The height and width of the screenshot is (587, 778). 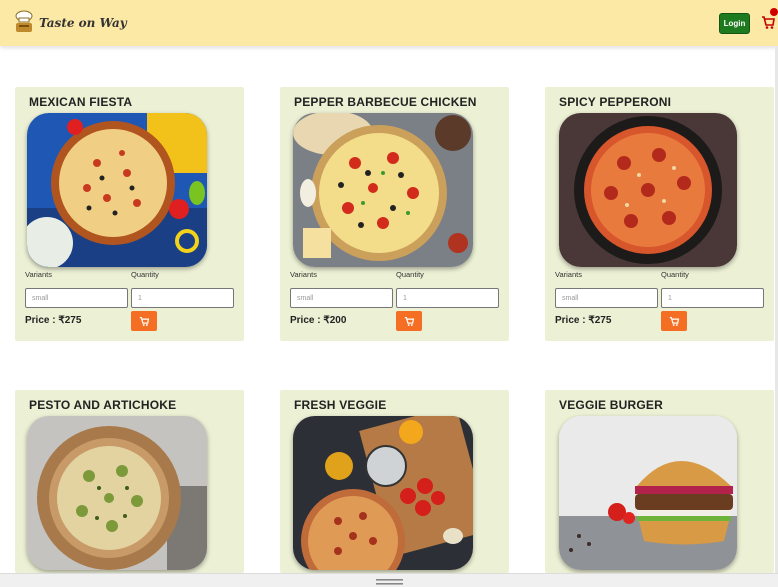 What do you see at coordinates (81, 102) in the screenshot?
I see `product-name: MEXICAN FIESTA` at bounding box center [81, 102].